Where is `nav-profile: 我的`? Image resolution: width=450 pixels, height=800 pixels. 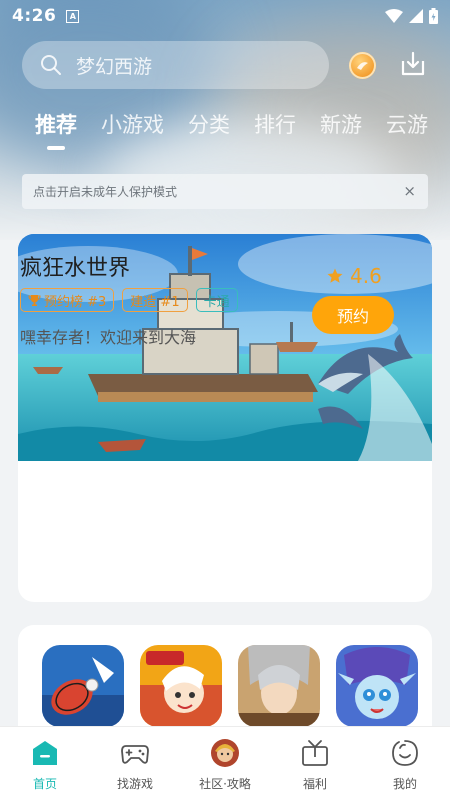
nav-profile: 我的 is located at coordinates (405, 763).